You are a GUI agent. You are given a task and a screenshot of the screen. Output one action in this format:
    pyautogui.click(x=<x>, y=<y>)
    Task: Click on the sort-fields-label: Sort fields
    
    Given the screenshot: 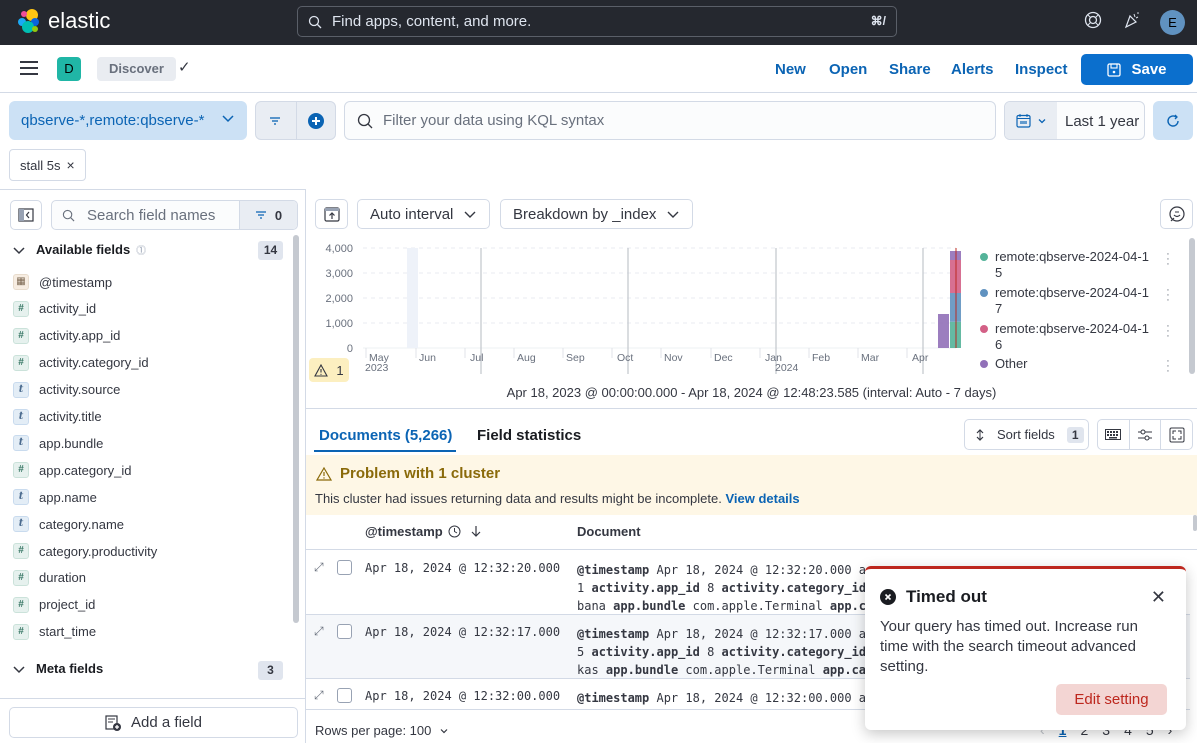 What is the action you would take?
    pyautogui.click(x=1026, y=434)
    